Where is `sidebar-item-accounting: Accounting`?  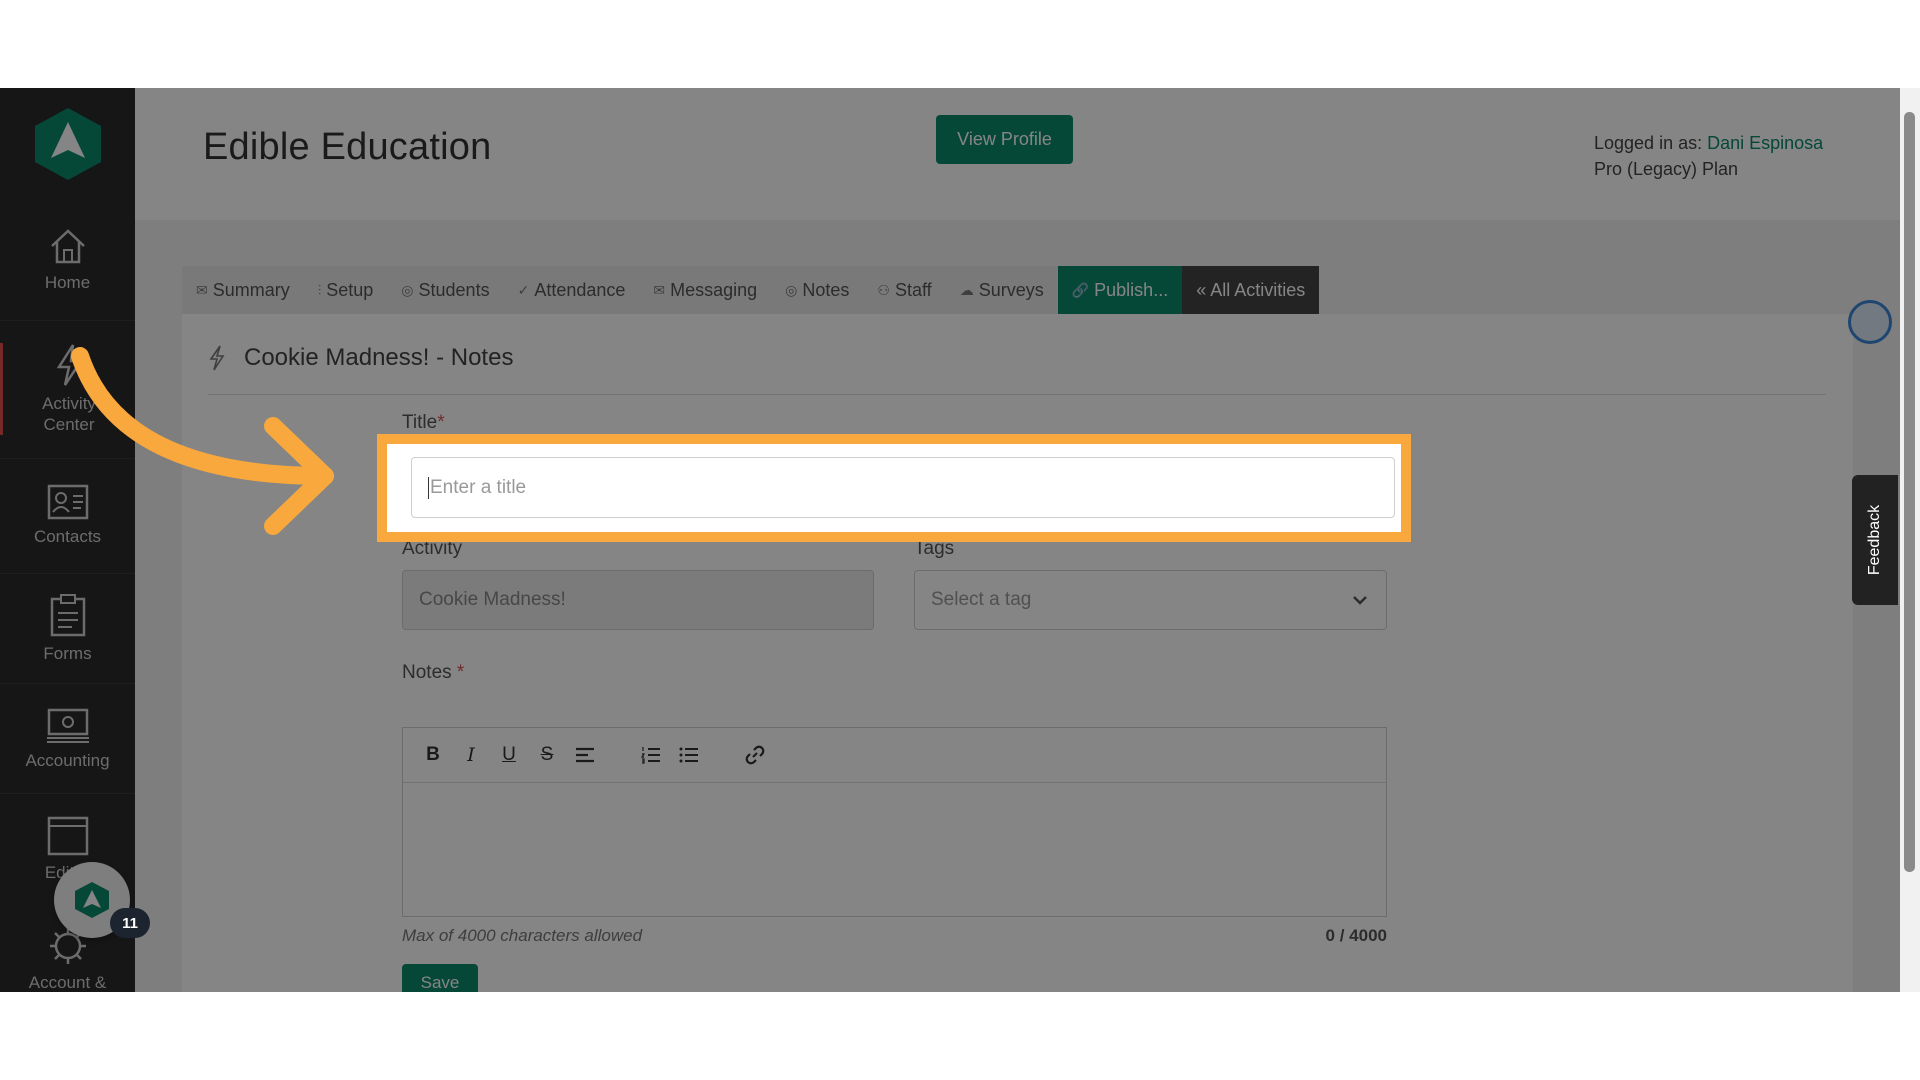
sidebar-item-accounting: Accounting is located at coordinates (67, 738).